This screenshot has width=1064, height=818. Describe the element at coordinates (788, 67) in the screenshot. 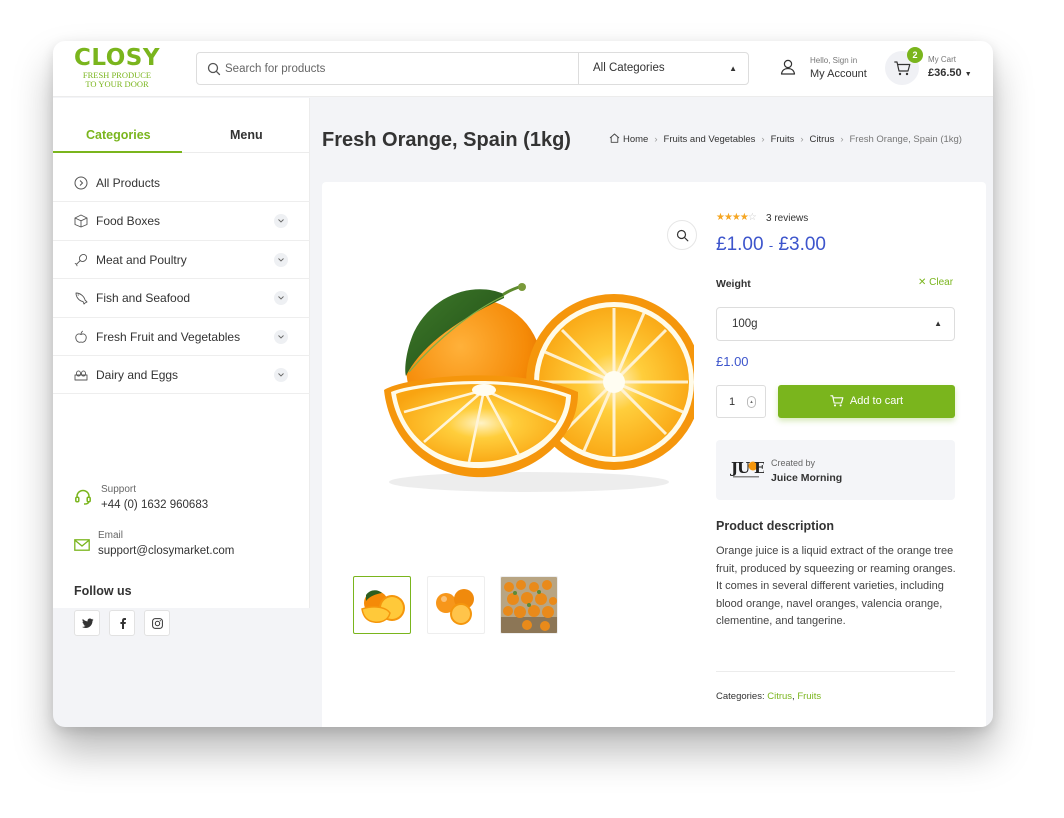

I see `user-icon` at that location.